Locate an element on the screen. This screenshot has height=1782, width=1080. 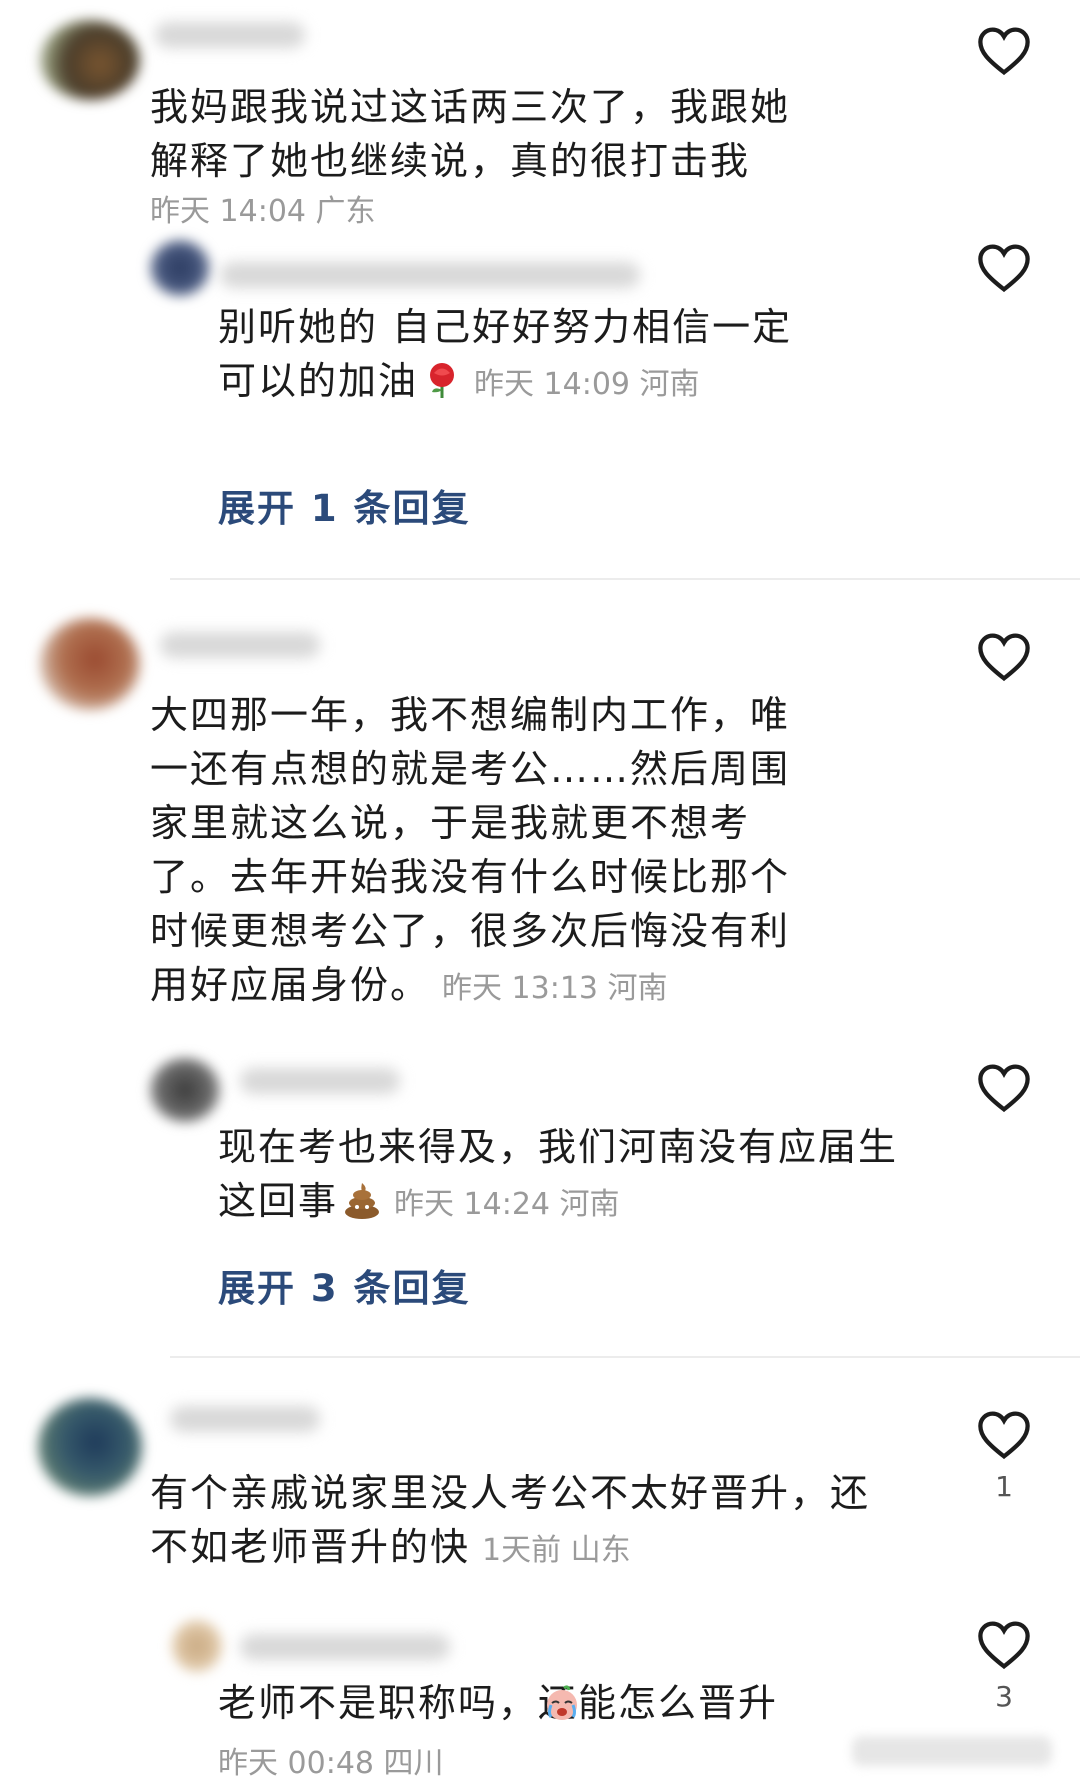
like-button: 1 is located at coordinates (1004, 1456).